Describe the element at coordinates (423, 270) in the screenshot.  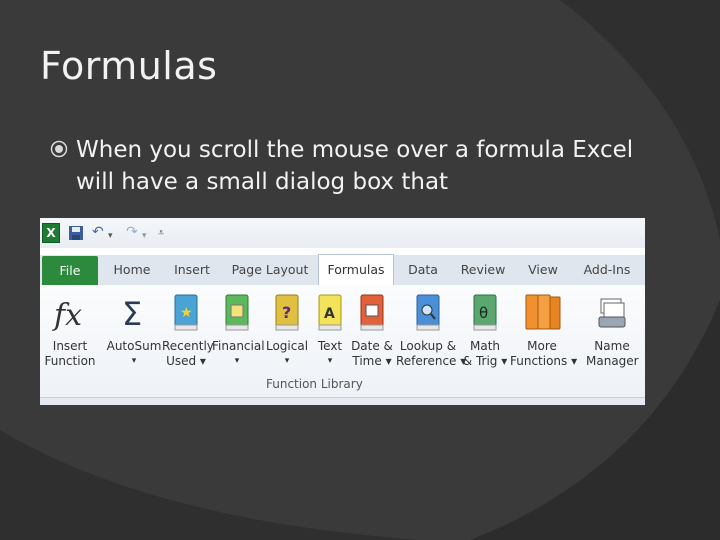
I see `tab-data: Data` at that location.